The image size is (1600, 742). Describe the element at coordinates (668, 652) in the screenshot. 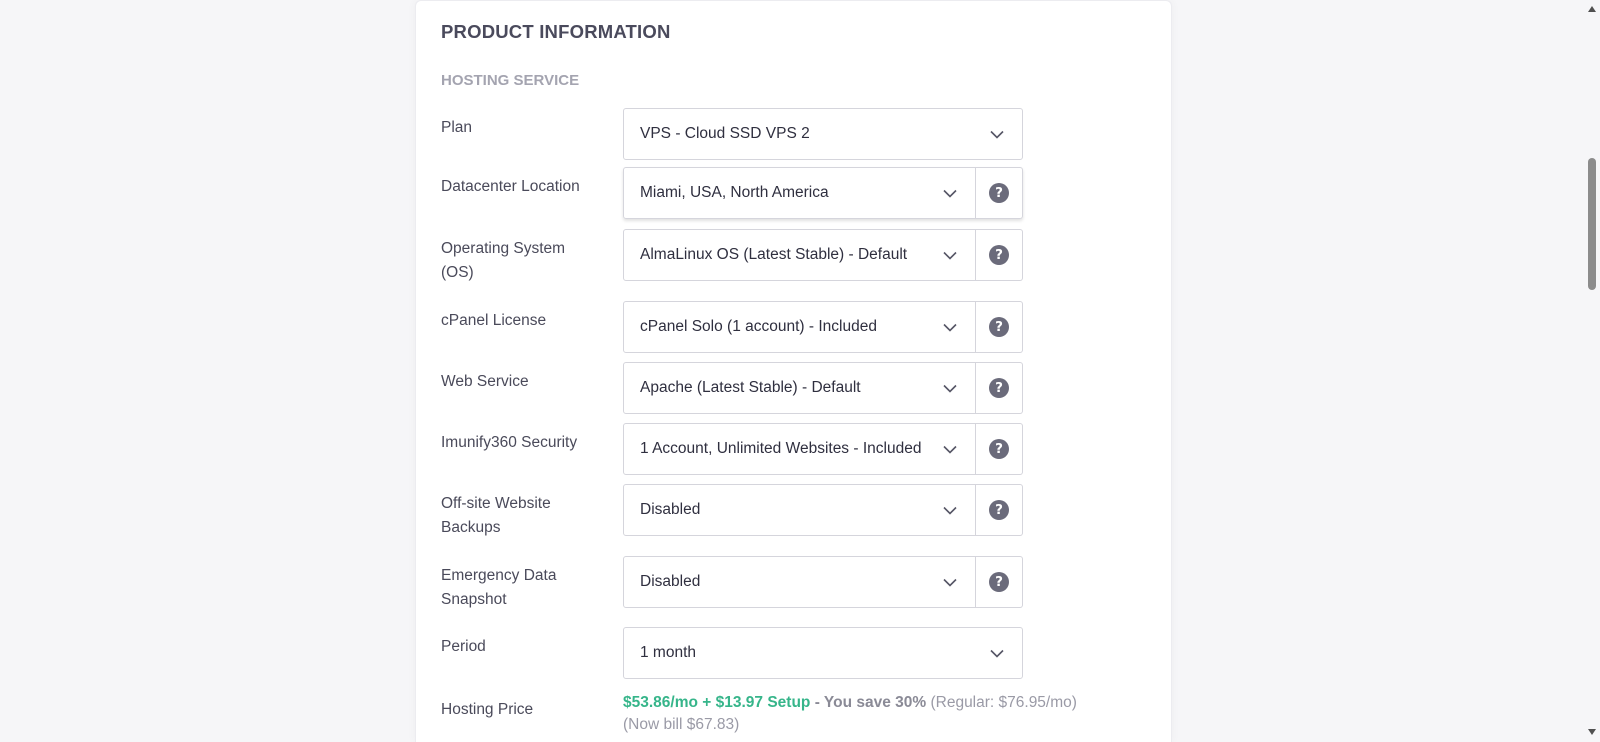

I see `select-value: 1 month` at that location.